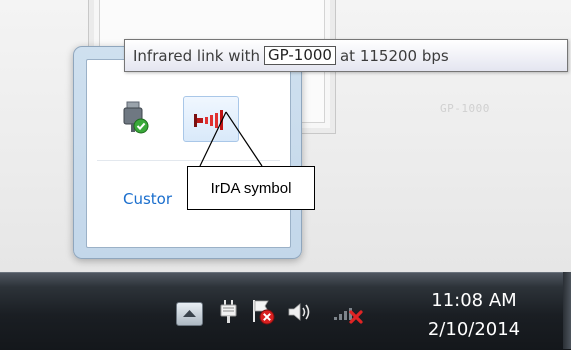  What do you see at coordinates (251, 188) in the screenshot?
I see `irda-annotation-label: IrDA symbol` at bounding box center [251, 188].